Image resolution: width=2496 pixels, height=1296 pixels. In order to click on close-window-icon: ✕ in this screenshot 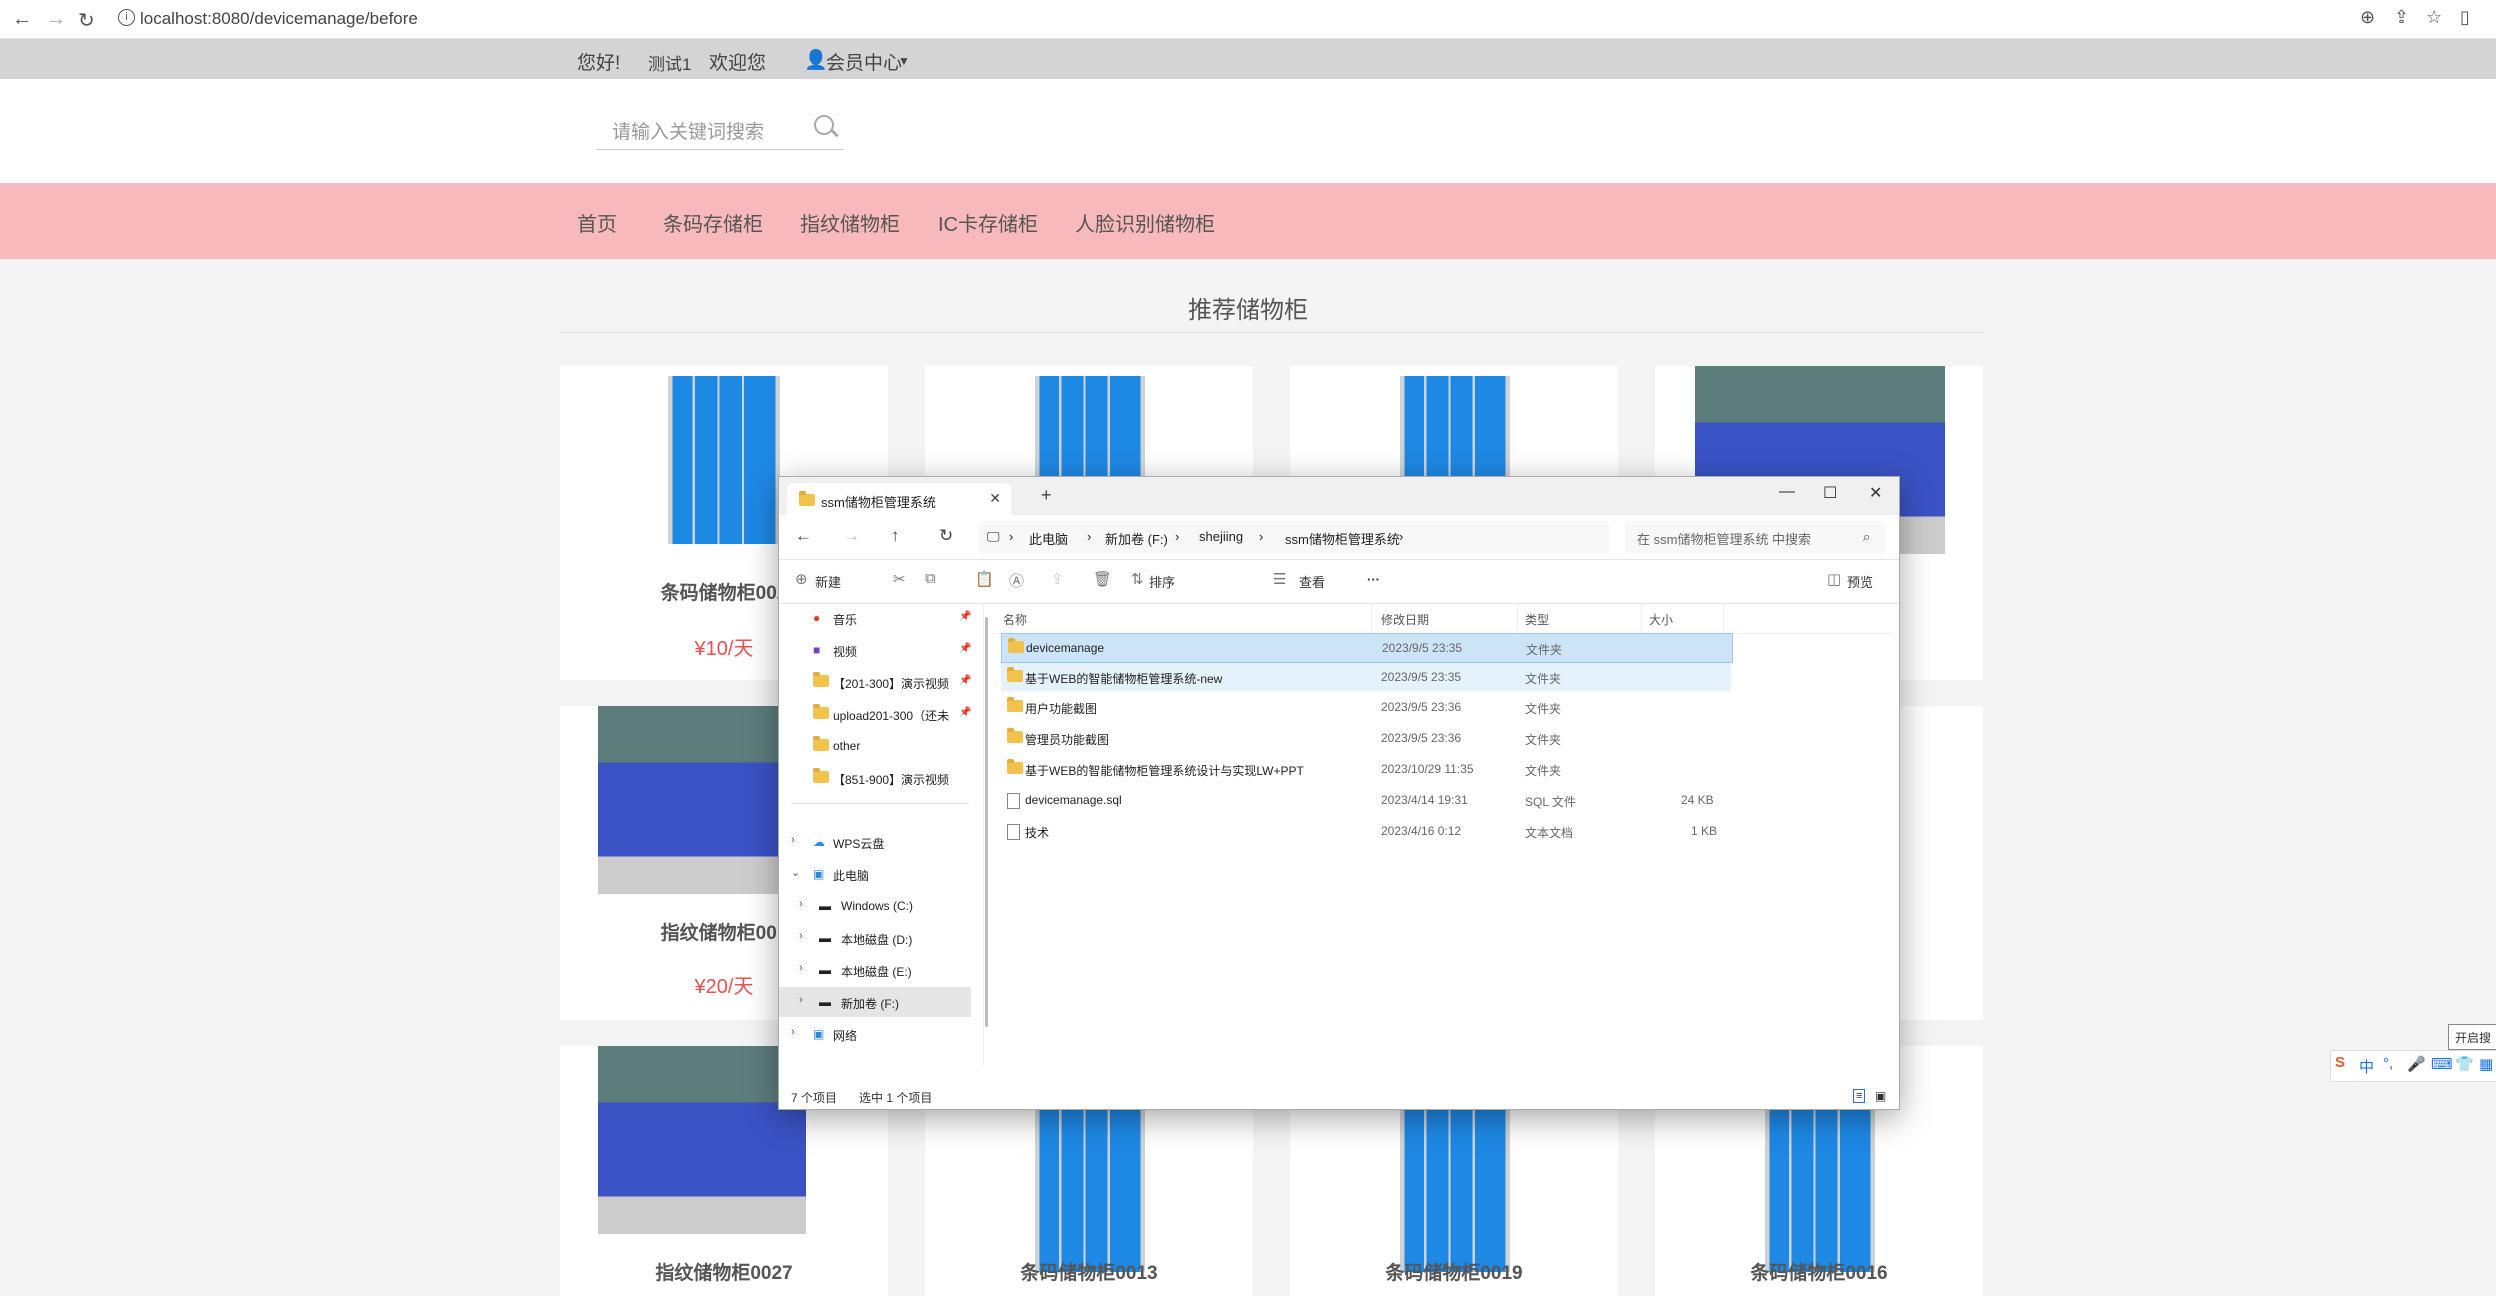, I will do `click(1875, 493)`.